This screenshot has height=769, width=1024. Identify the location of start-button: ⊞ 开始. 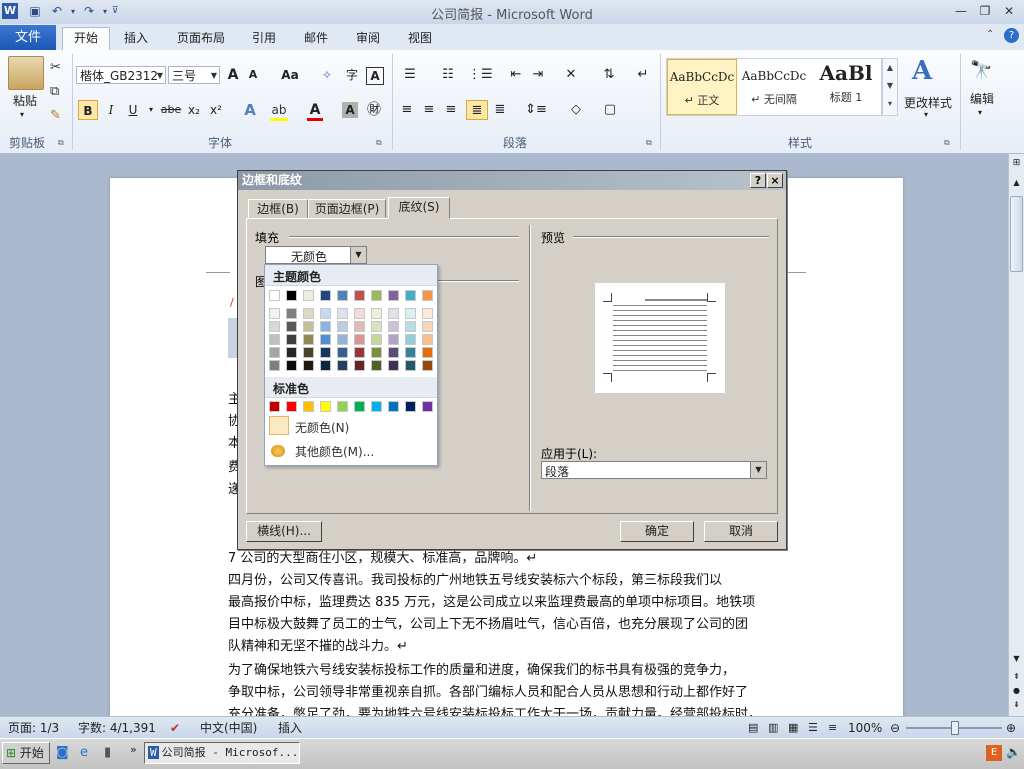
(26, 753).